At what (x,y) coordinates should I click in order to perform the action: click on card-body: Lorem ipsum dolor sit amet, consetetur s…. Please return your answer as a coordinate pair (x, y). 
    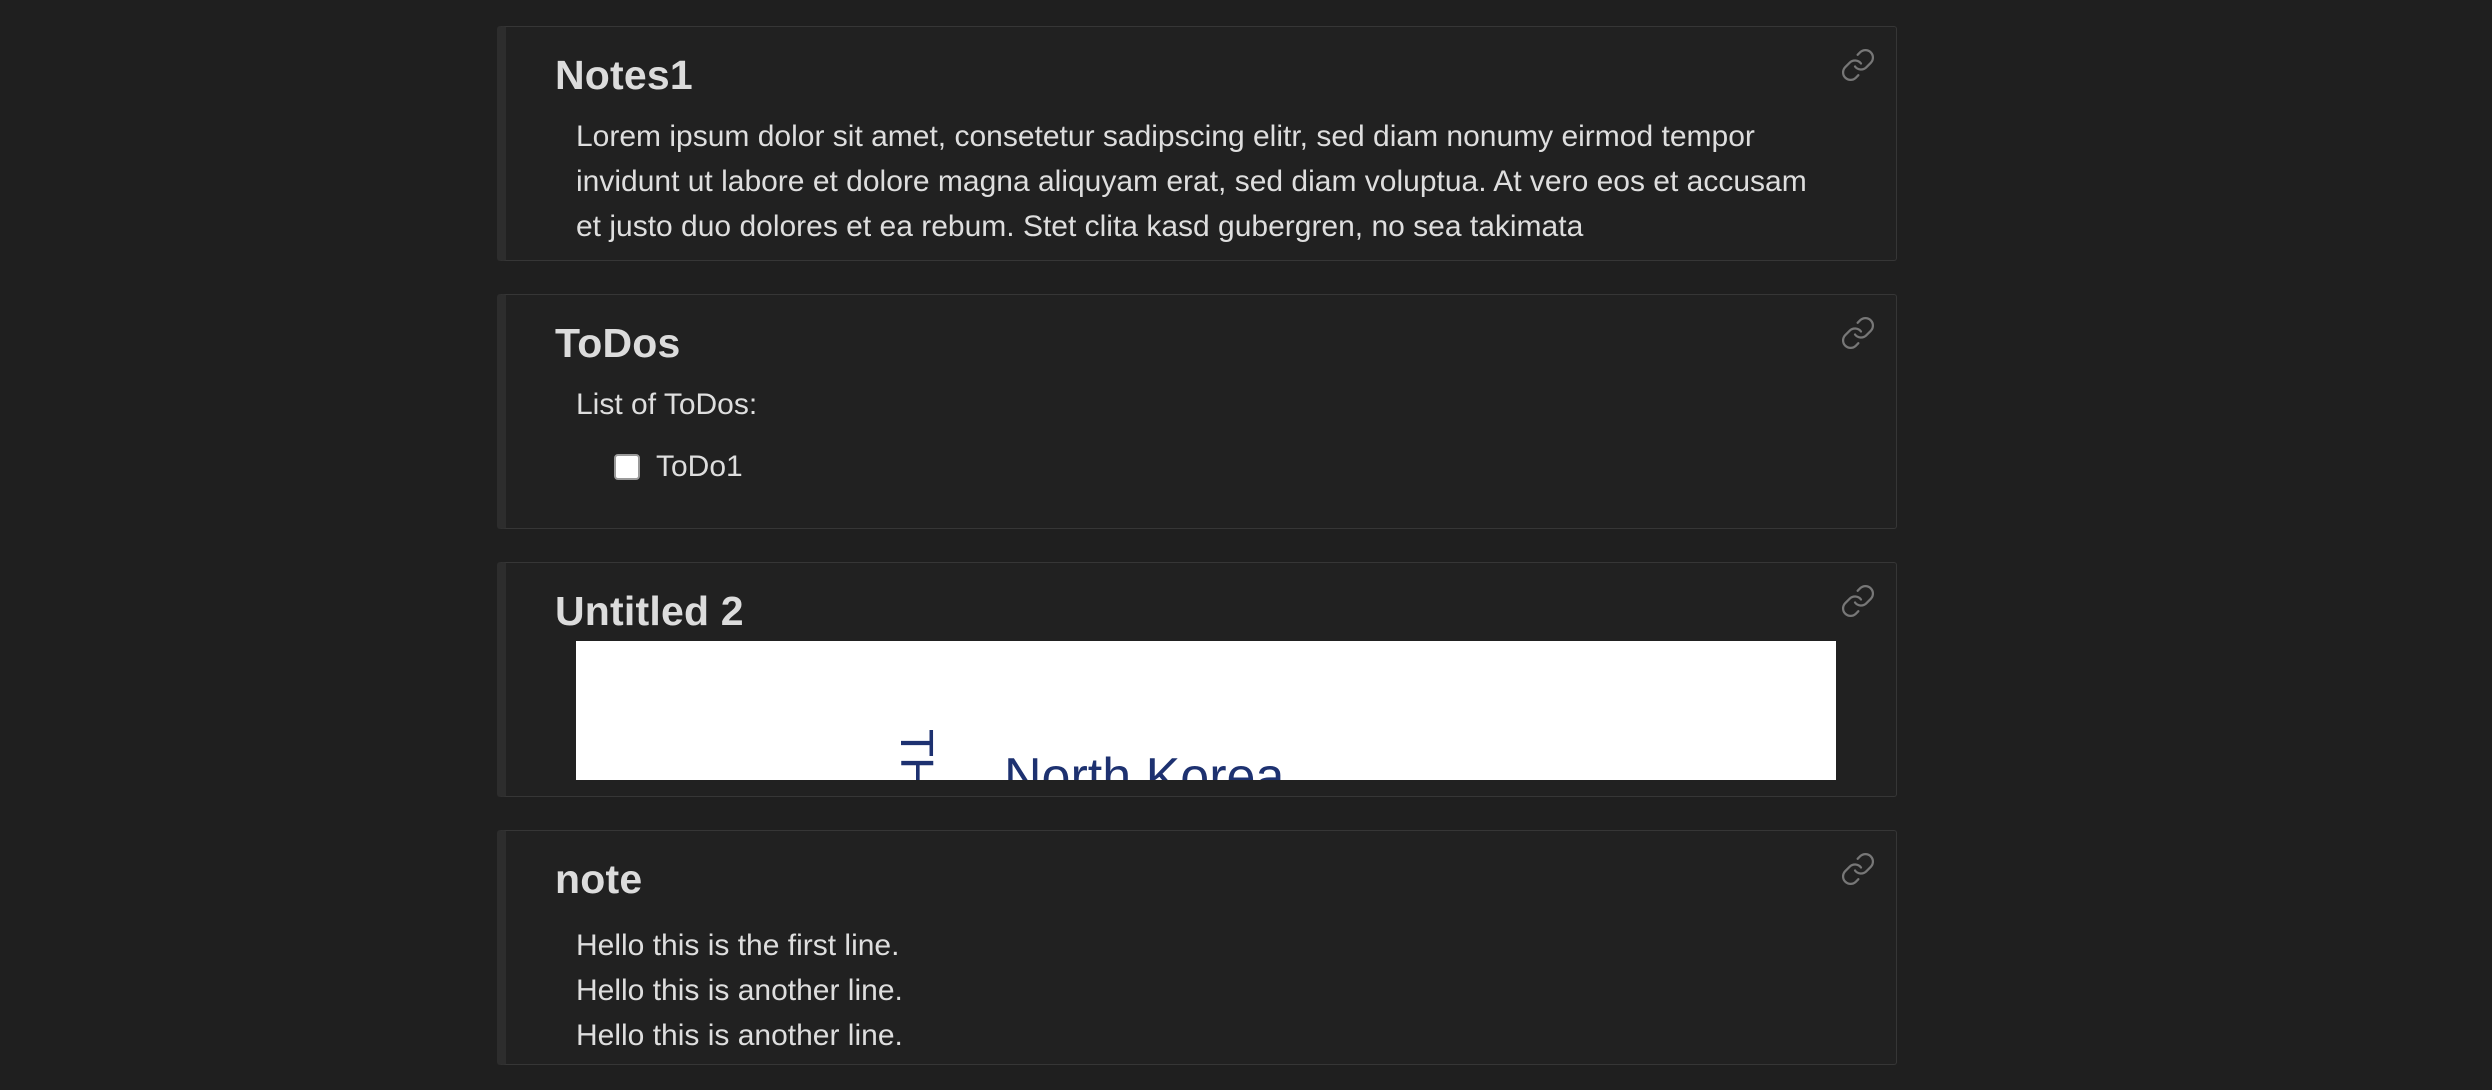
    Looking at the image, I should click on (1206, 179).